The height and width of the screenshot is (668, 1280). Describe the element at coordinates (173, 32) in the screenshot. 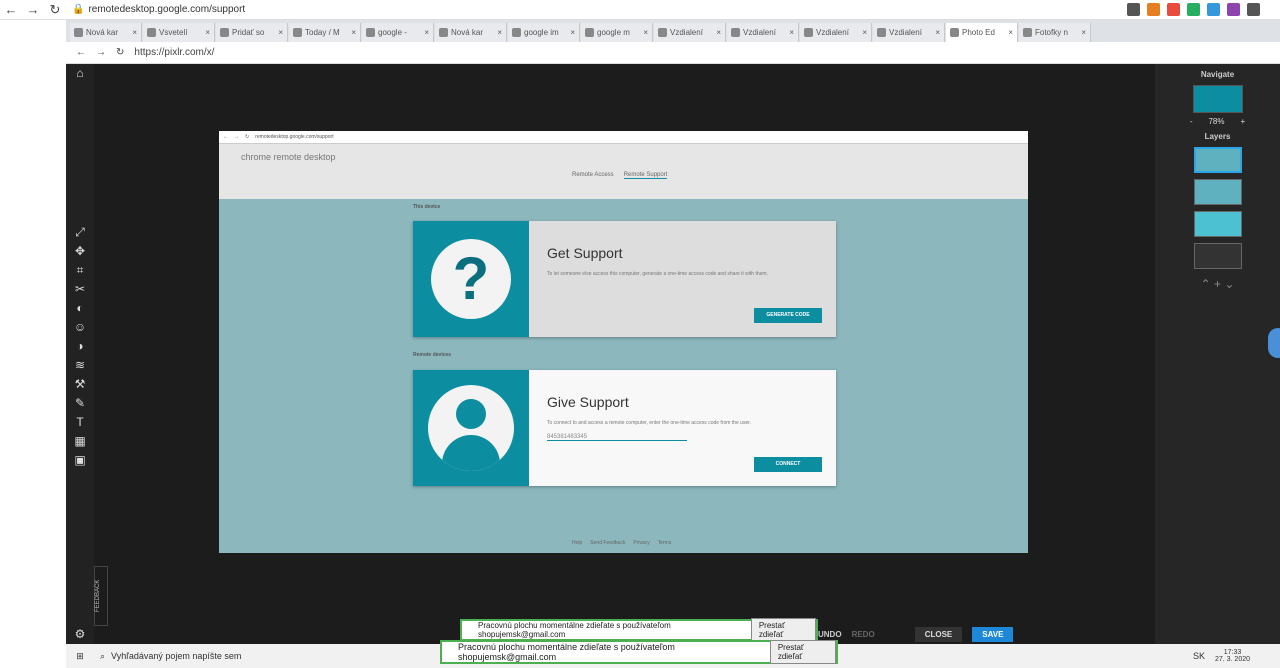

I see `tab-label: Vsvetelí` at that location.